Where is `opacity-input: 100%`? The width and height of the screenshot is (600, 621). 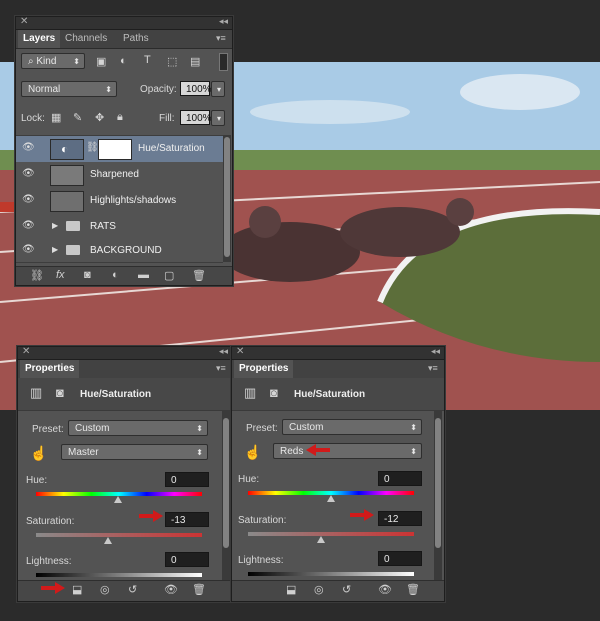
opacity-input: 100% is located at coordinates (196, 88).